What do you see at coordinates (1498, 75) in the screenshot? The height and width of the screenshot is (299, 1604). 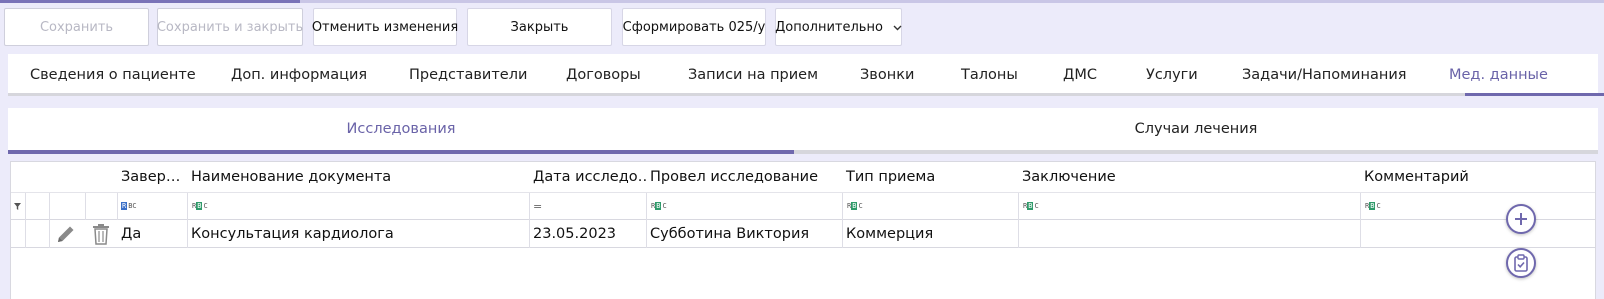 I see `tab-medical-data: Мед. данные` at bounding box center [1498, 75].